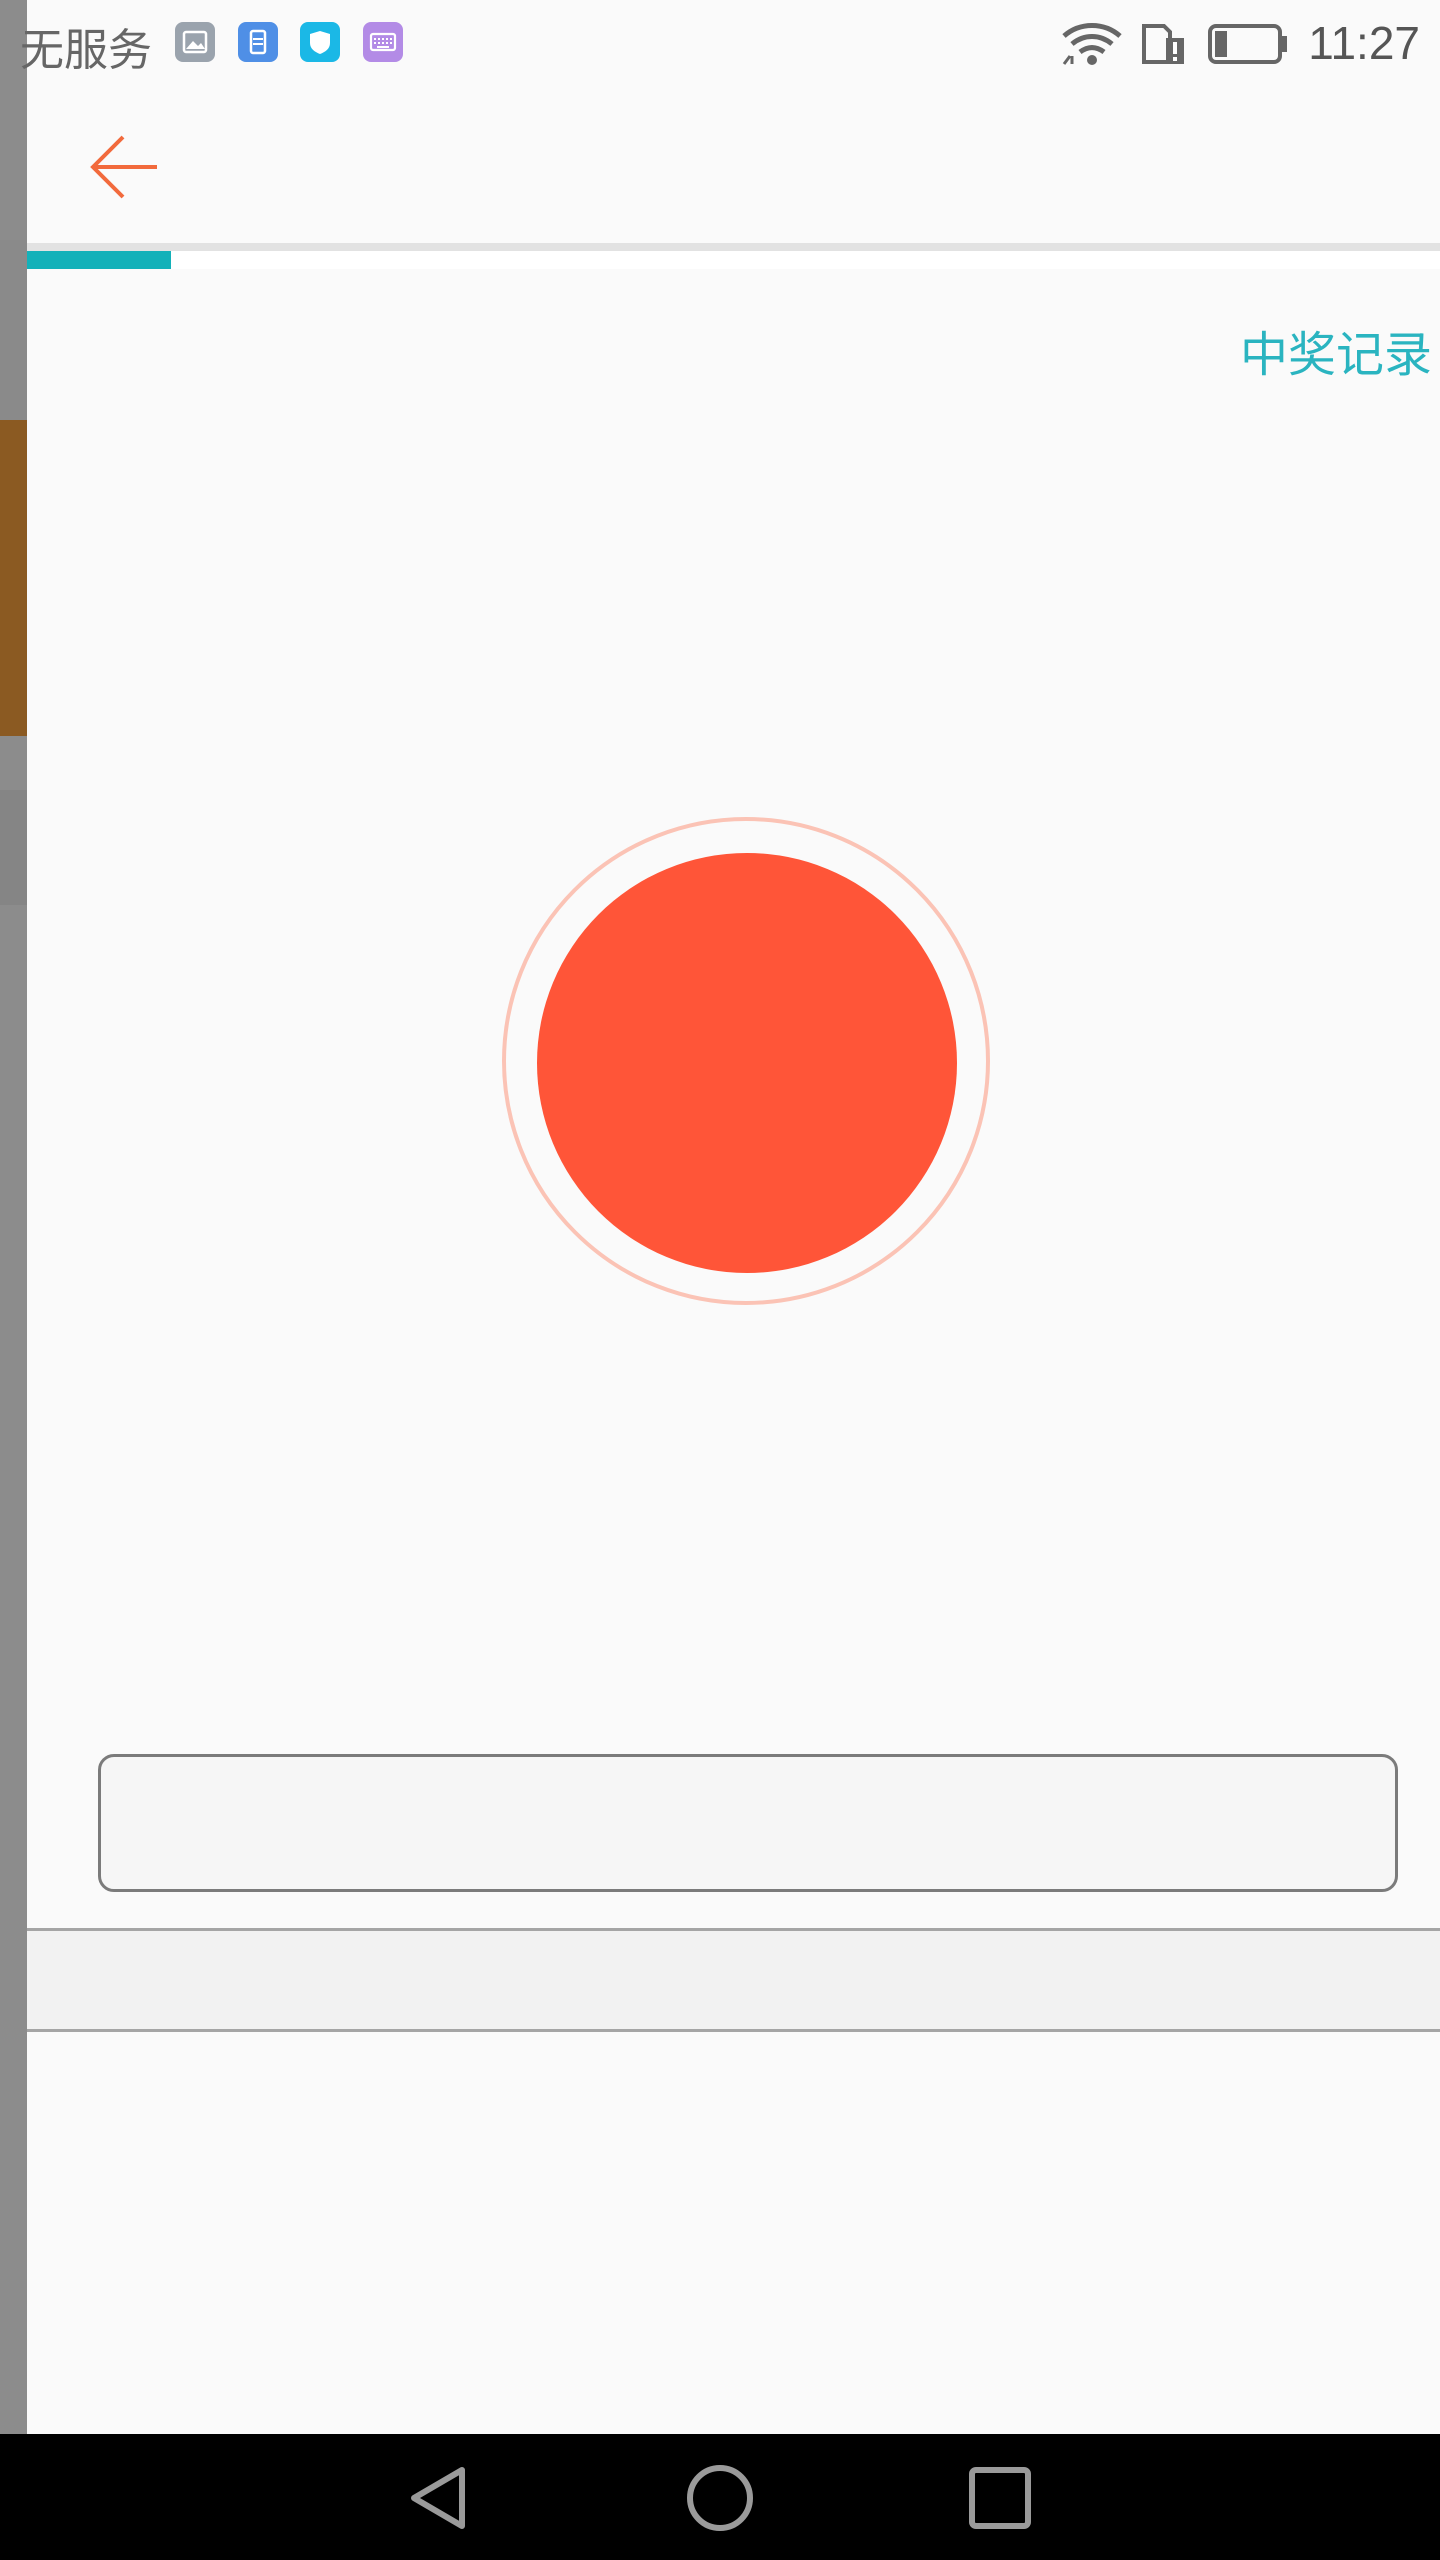  Describe the element at coordinates (1092, 46) in the screenshot. I see `wifi-icon` at that location.